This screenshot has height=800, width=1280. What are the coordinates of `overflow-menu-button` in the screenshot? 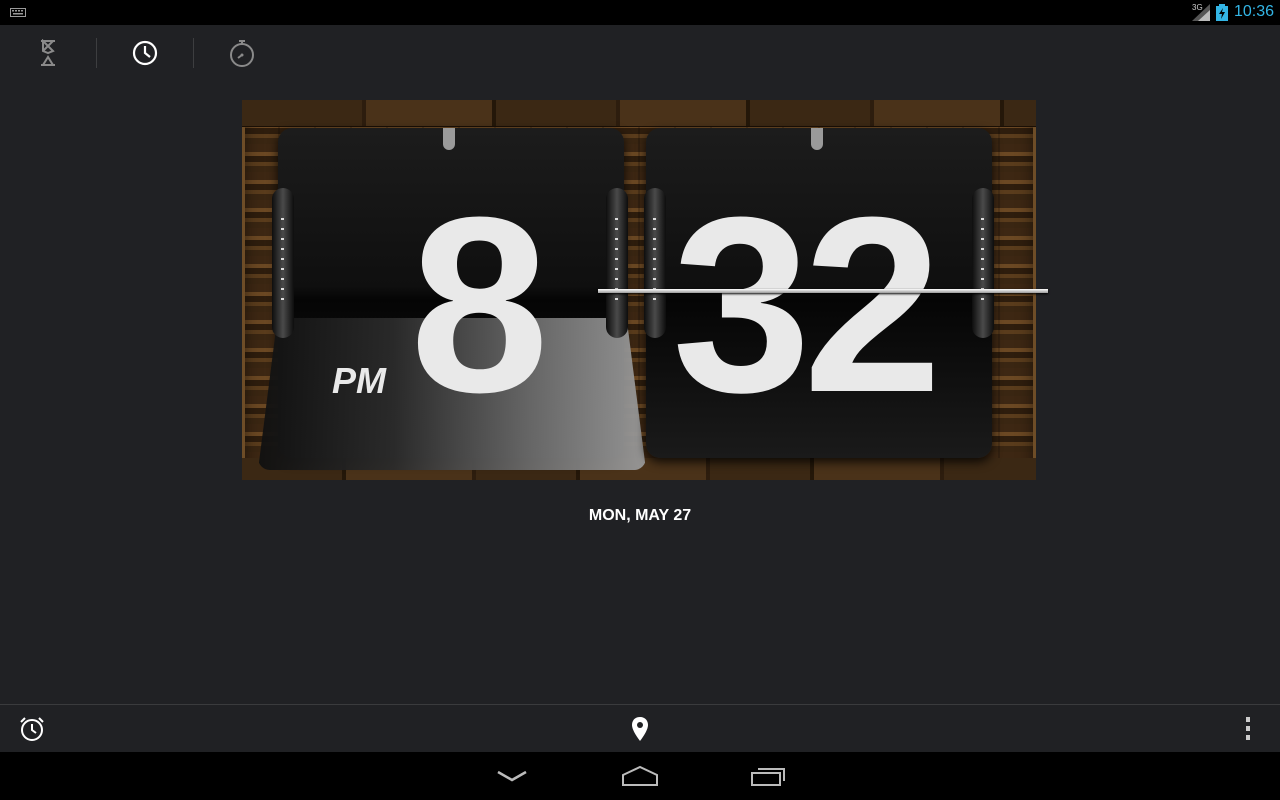 It's located at (1248, 729).